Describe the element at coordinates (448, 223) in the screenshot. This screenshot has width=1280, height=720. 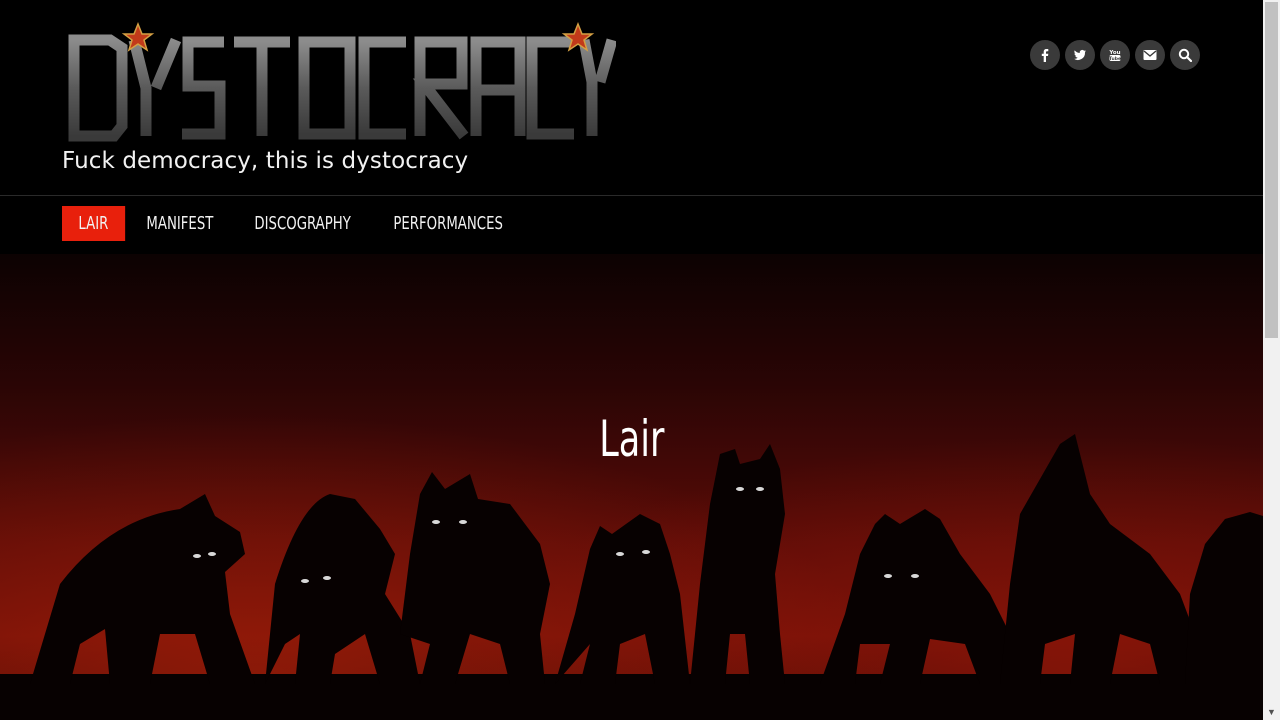
I see `nav-item-performances: PERFORMANCES` at that location.